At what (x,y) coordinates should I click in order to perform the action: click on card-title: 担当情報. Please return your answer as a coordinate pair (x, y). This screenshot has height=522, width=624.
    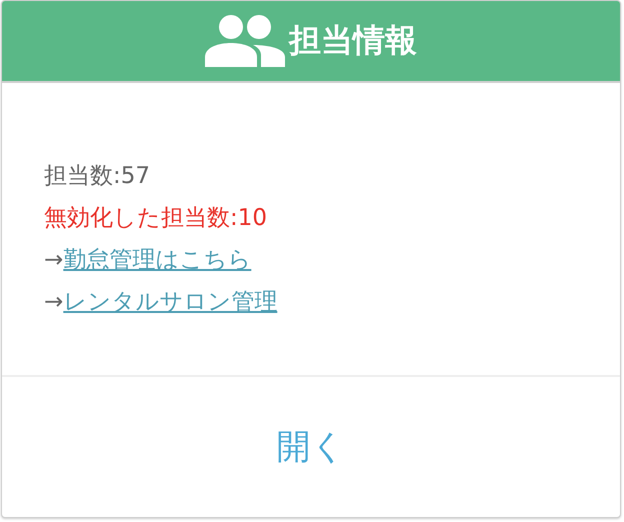
    Looking at the image, I should click on (353, 40).